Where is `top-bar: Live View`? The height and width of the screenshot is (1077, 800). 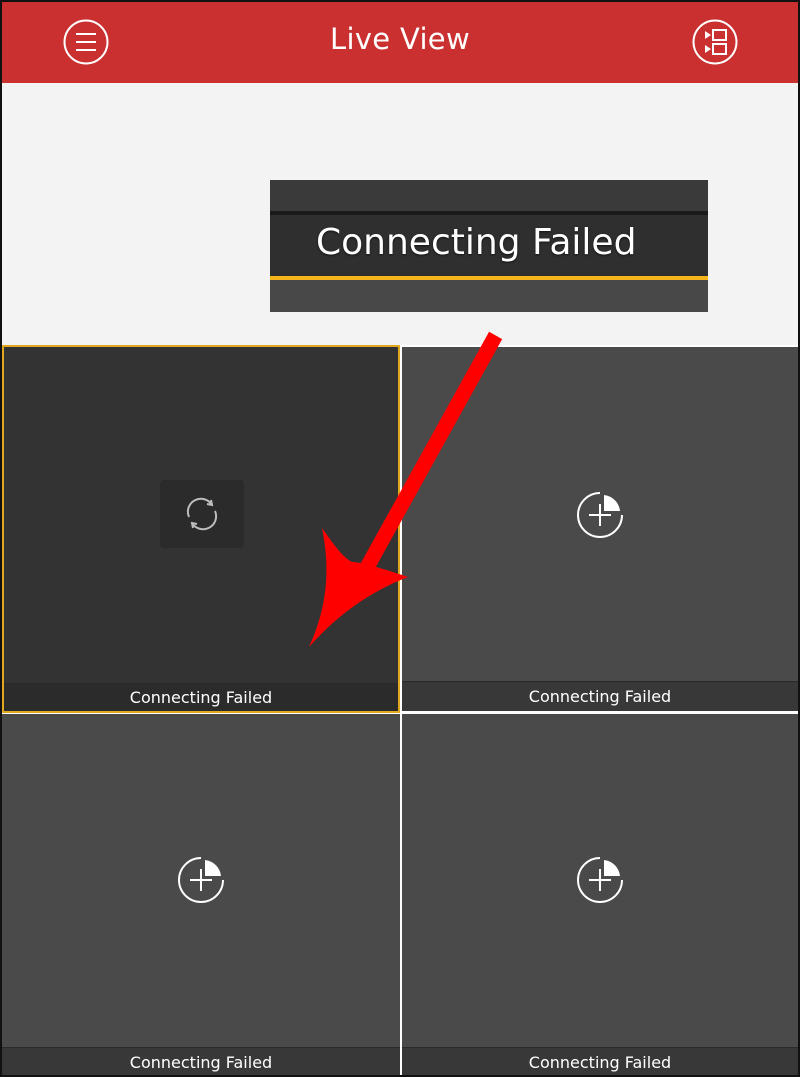
top-bar: Live View is located at coordinates (400, 42).